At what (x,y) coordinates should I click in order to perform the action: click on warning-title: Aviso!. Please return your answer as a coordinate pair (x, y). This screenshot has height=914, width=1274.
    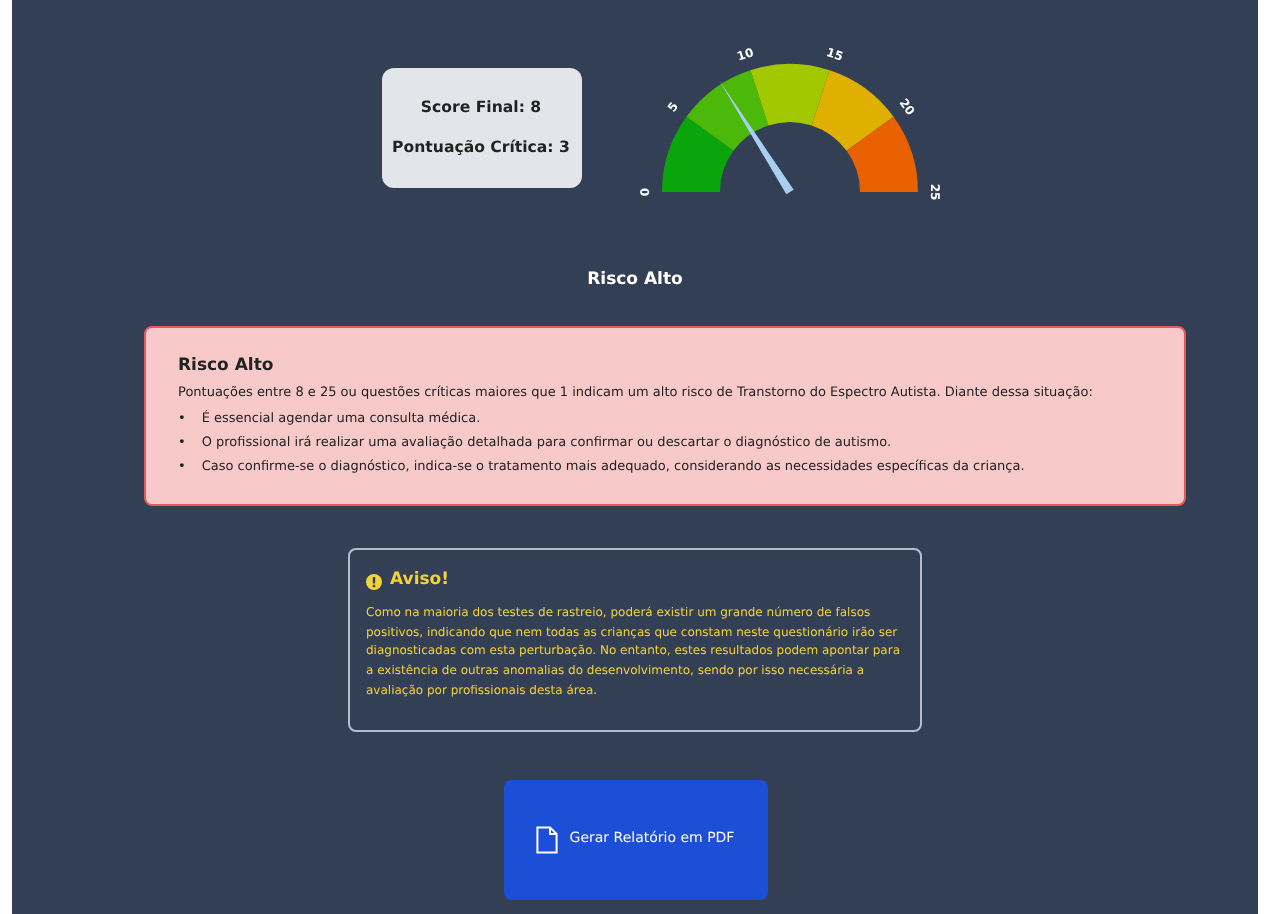
    Looking at the image, I should click on (420, 581).